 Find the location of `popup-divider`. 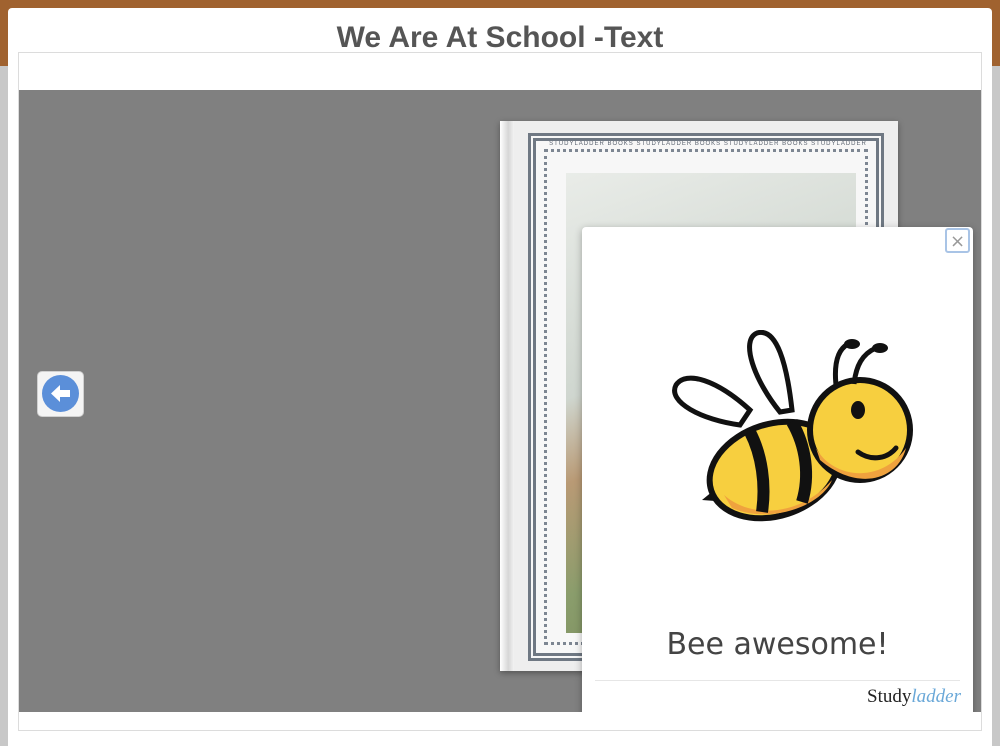

popup-divider is located at coordinates (777, 680).